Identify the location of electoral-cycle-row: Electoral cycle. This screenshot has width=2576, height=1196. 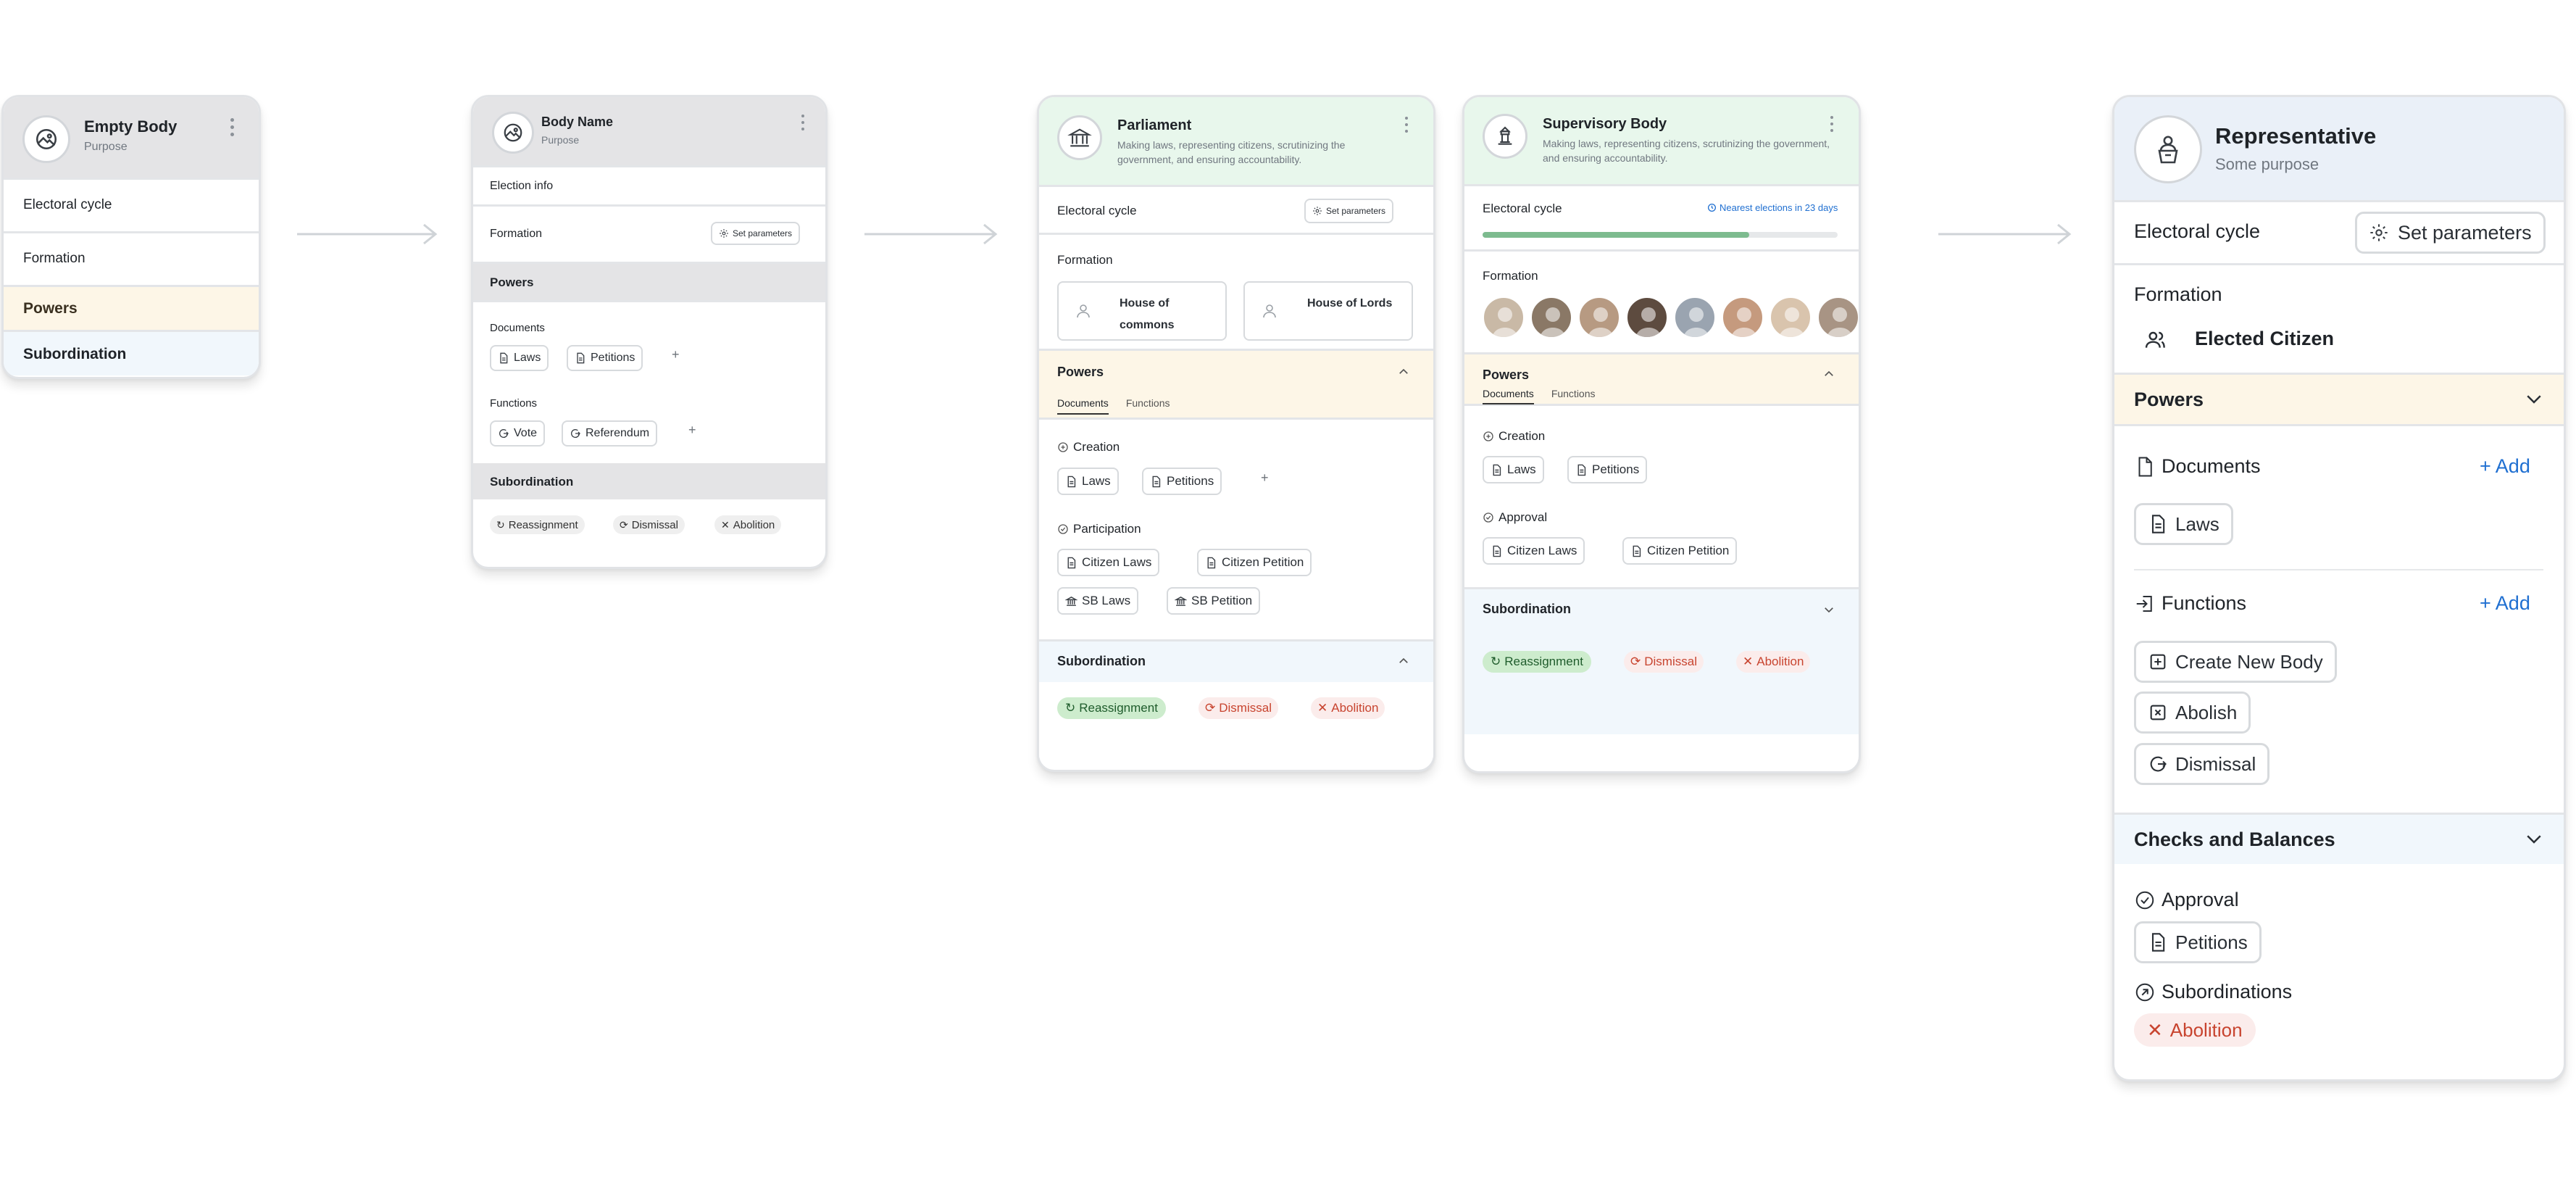
(131, 206).